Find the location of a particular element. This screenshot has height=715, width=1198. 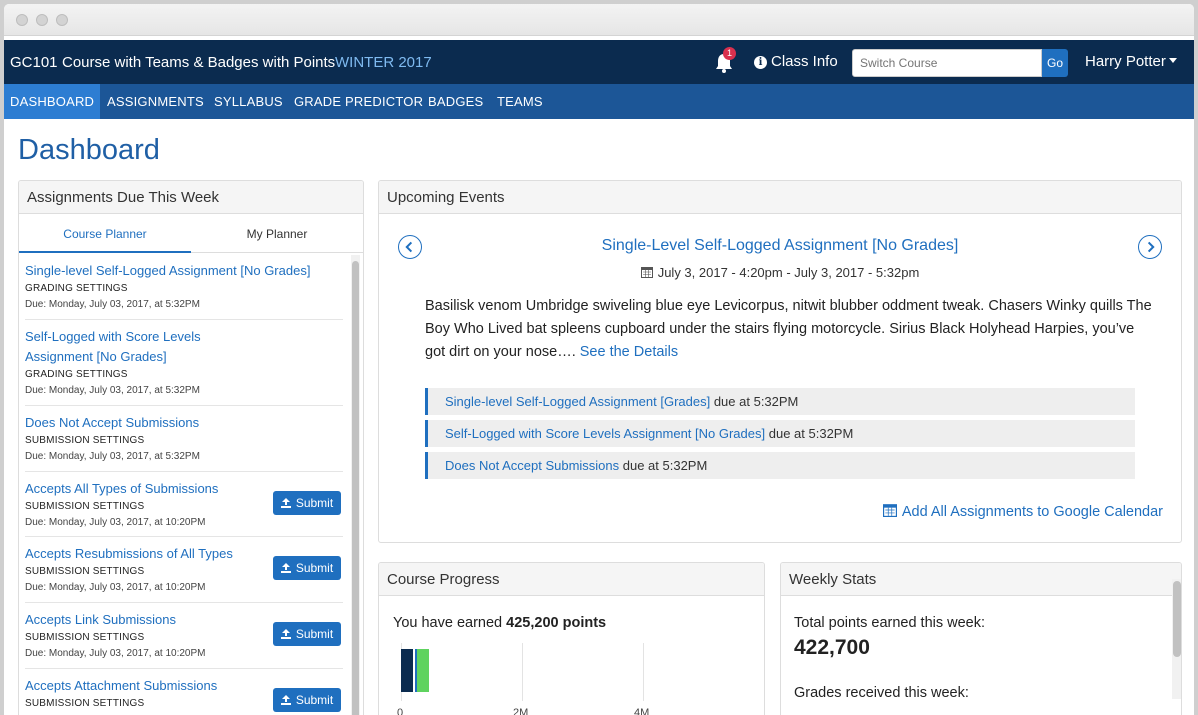

zoom-window-button is located at coordinates (62, 20).